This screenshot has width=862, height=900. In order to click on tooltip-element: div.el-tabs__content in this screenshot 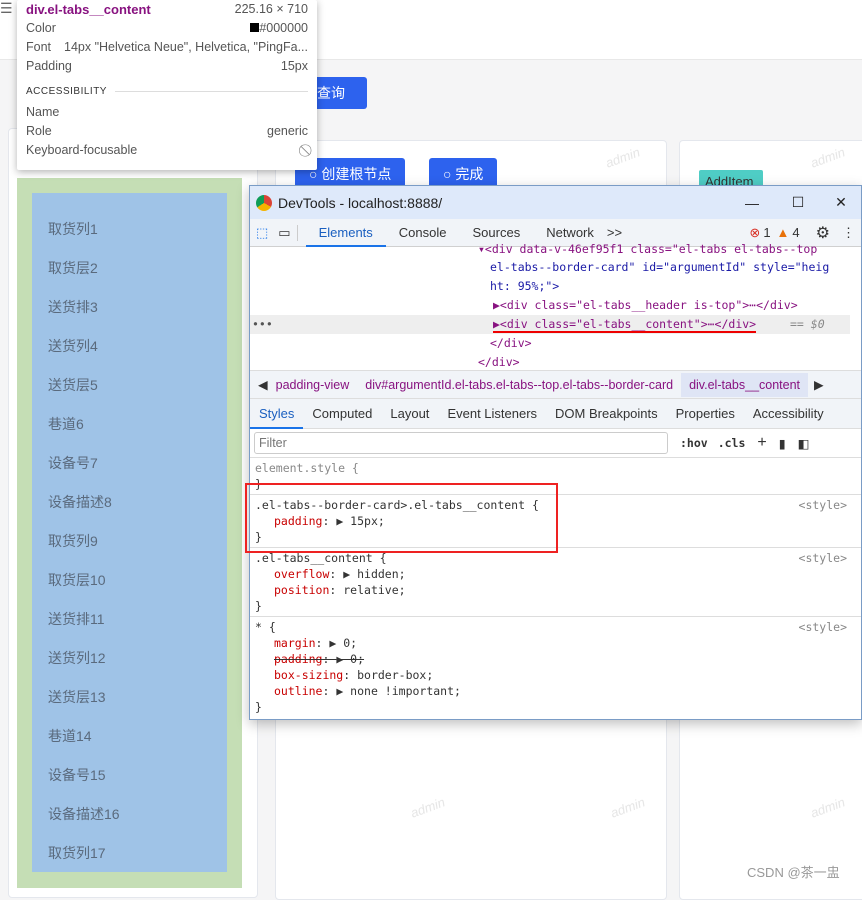, I will do `click(88, 9)`.